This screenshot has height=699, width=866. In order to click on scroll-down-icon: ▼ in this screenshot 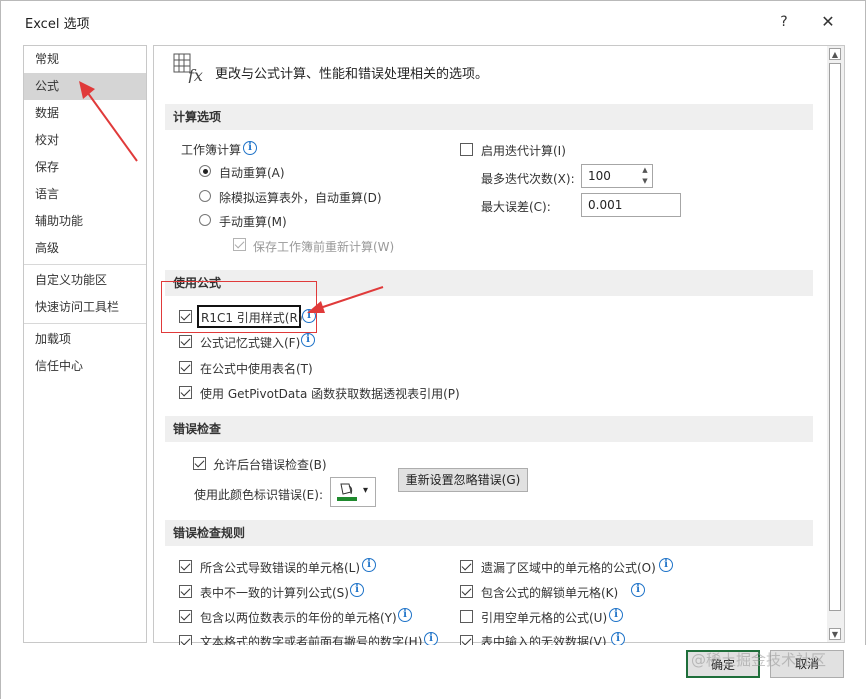, I will do `click(835, 634)`.